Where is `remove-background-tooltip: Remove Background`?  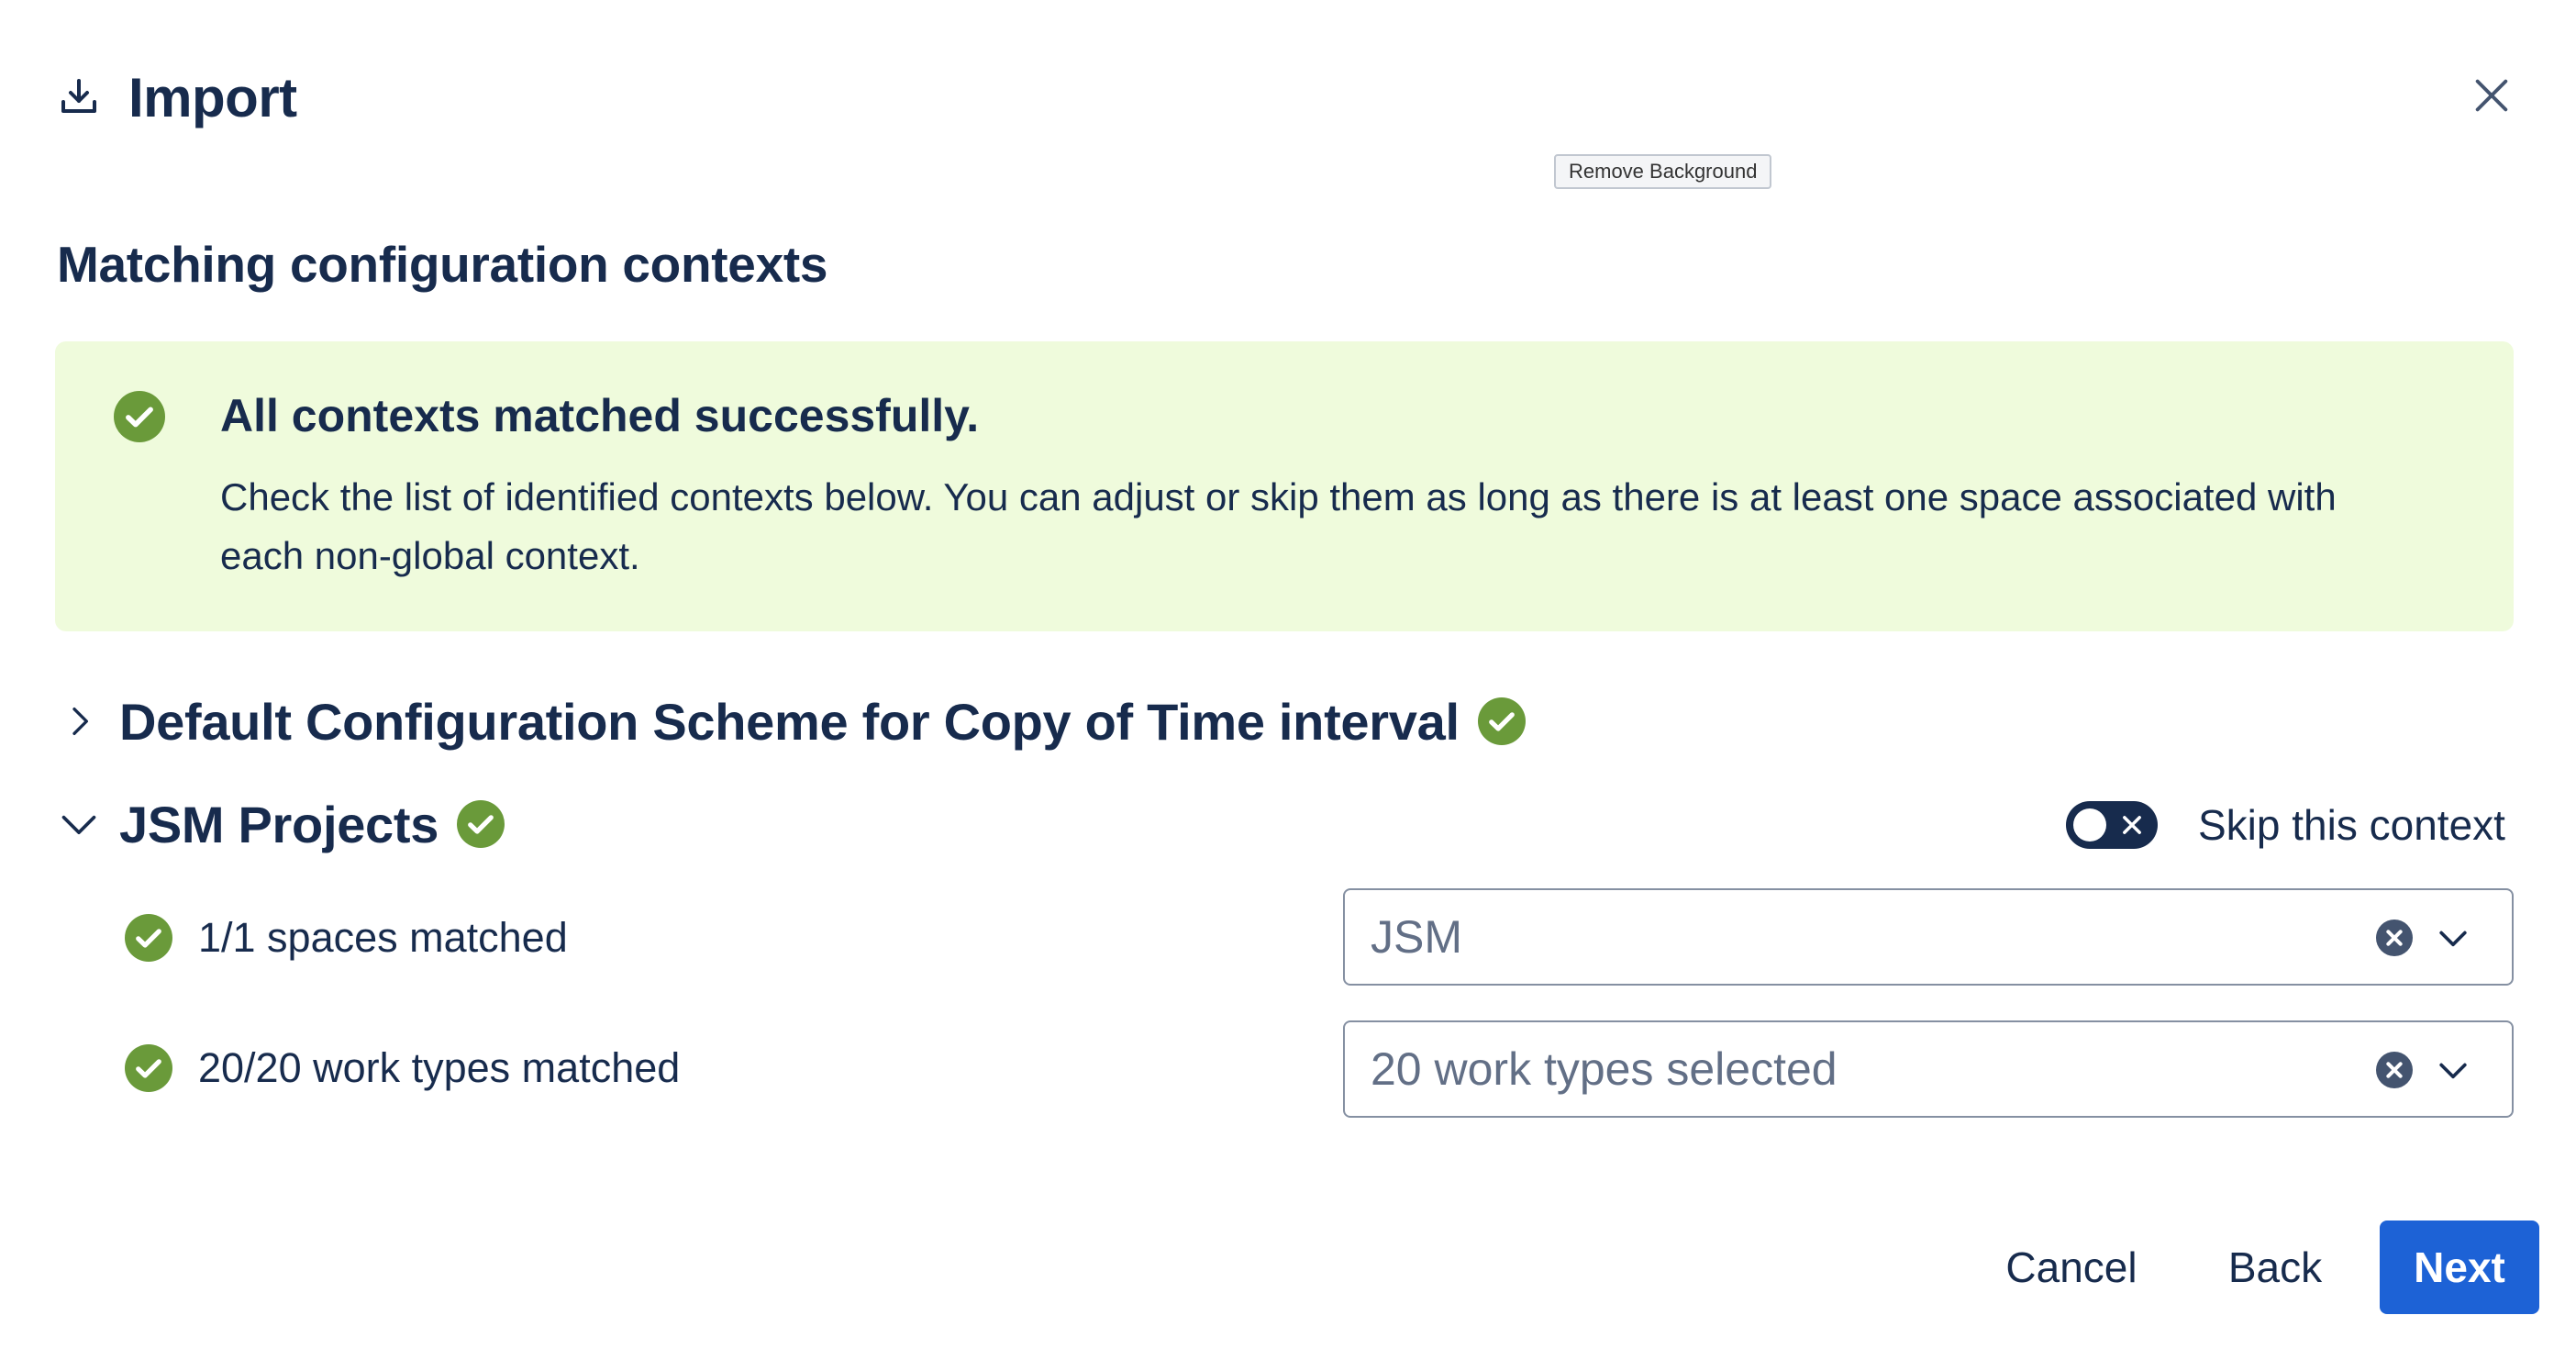 remove-background-tooltip: Remove Background is located at coordinates (1663, 171).